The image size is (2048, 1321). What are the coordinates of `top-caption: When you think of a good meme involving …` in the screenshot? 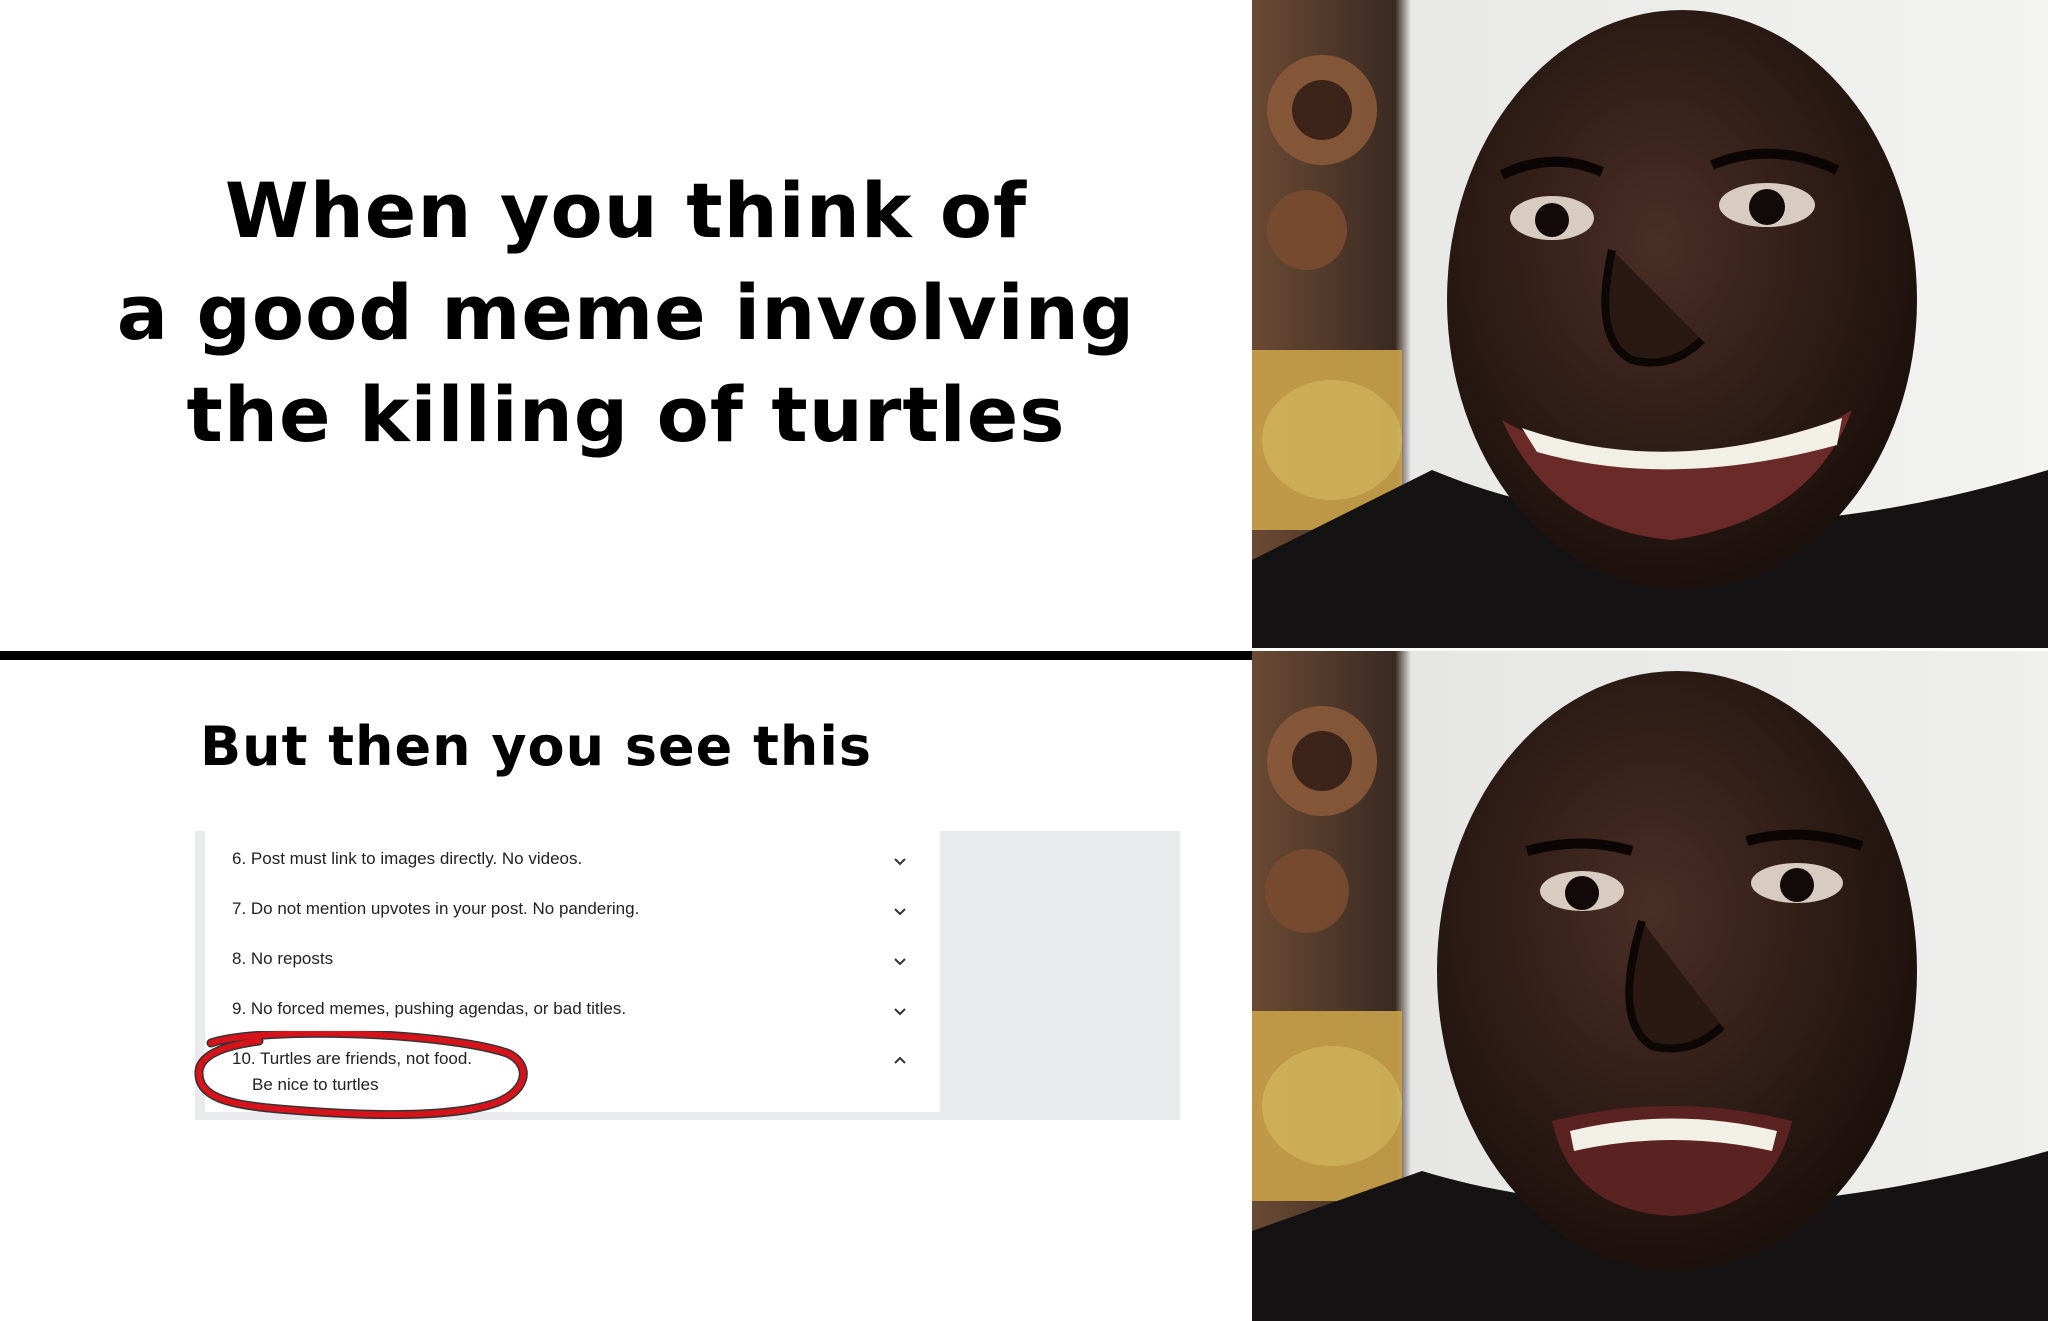 It's located at (626, 313).